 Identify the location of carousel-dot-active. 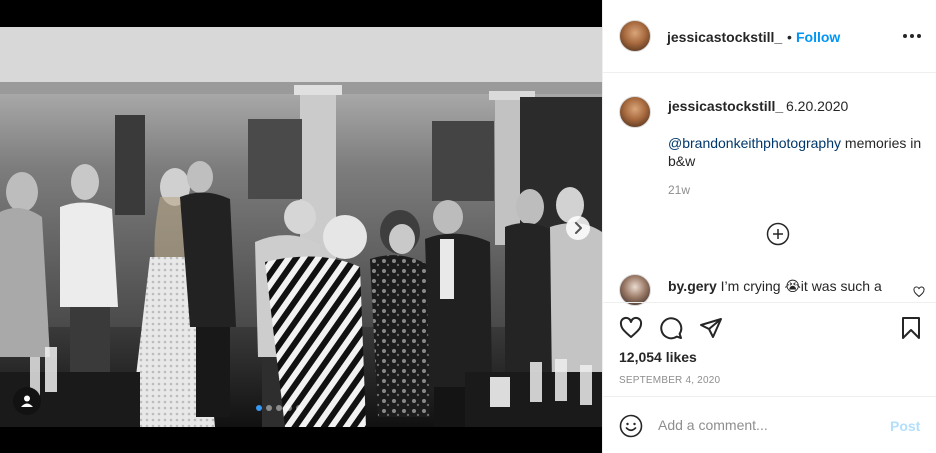
(259, 408).